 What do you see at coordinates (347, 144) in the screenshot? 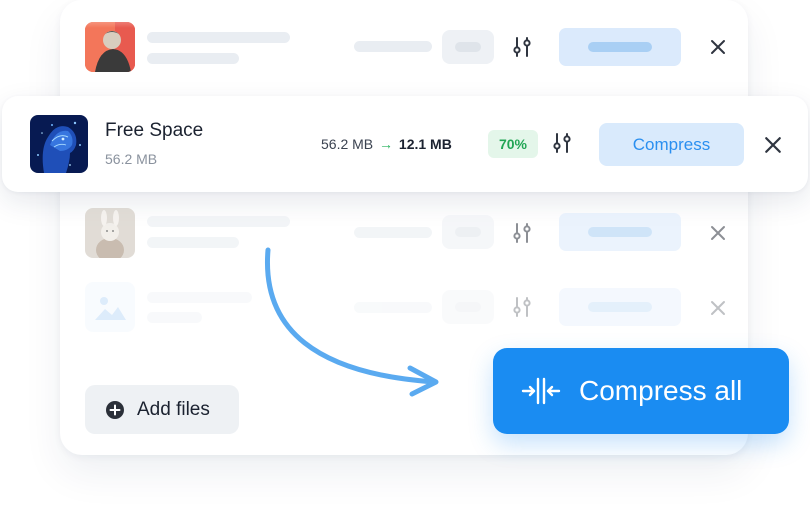
I see `original-size: 56.2 MB` at bounding box center [347, 144].